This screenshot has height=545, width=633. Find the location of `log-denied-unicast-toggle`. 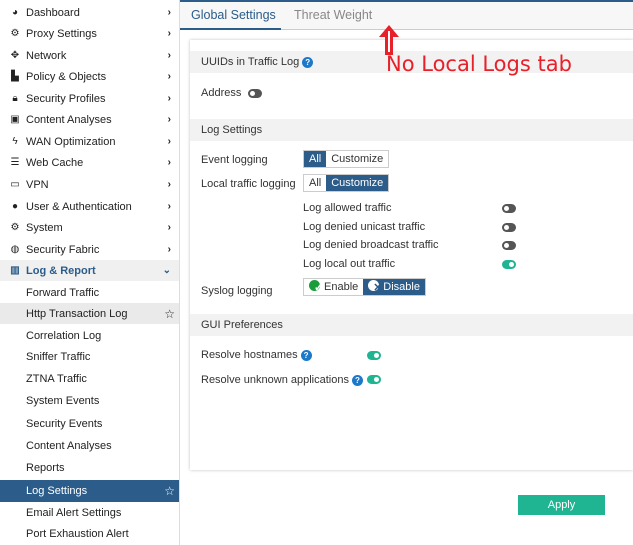

log-denied-unicast-toggle is located at coordinates (509, 227).